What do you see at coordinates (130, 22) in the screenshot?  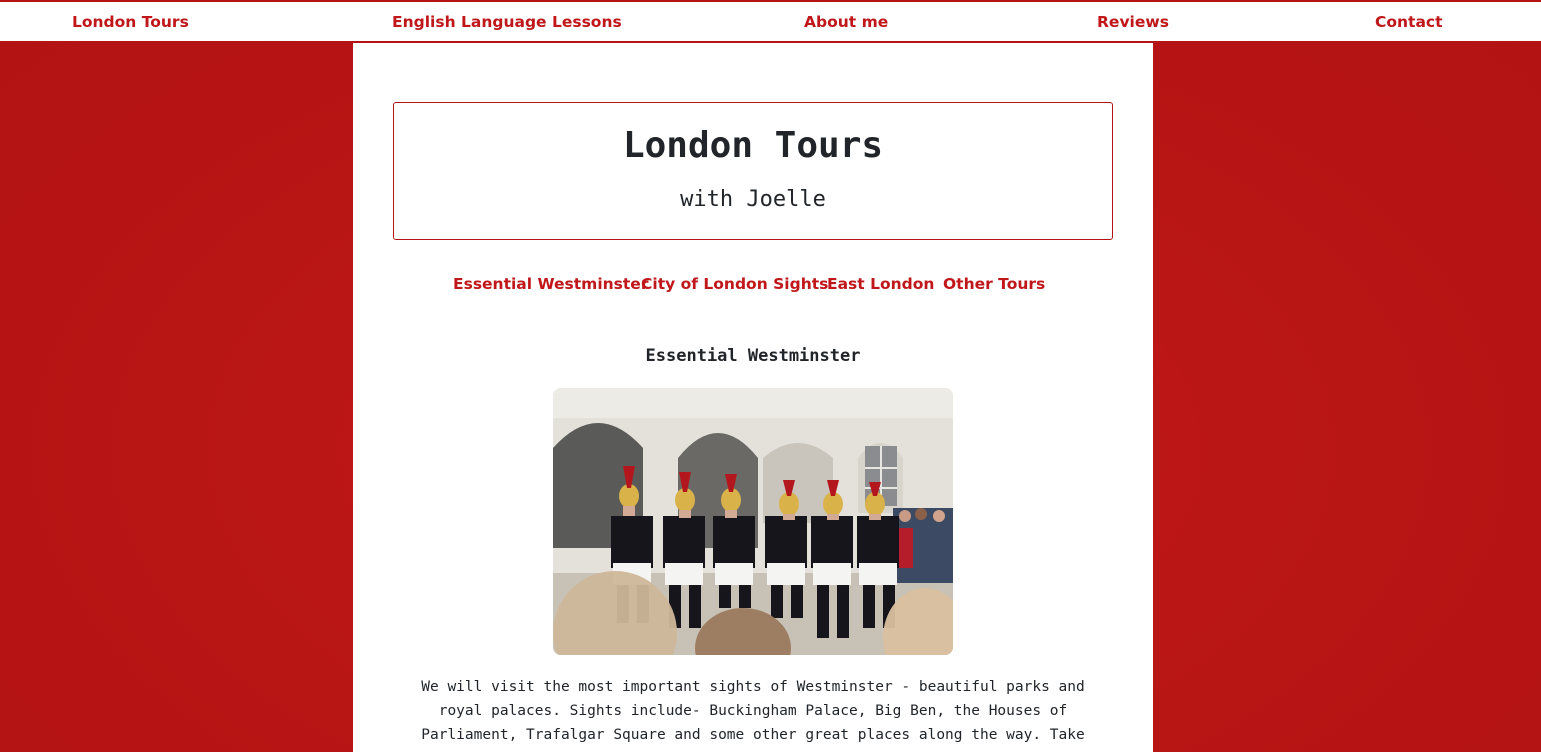 I see `nav-london-tours: London Tours` at bounding box center [130, 22].